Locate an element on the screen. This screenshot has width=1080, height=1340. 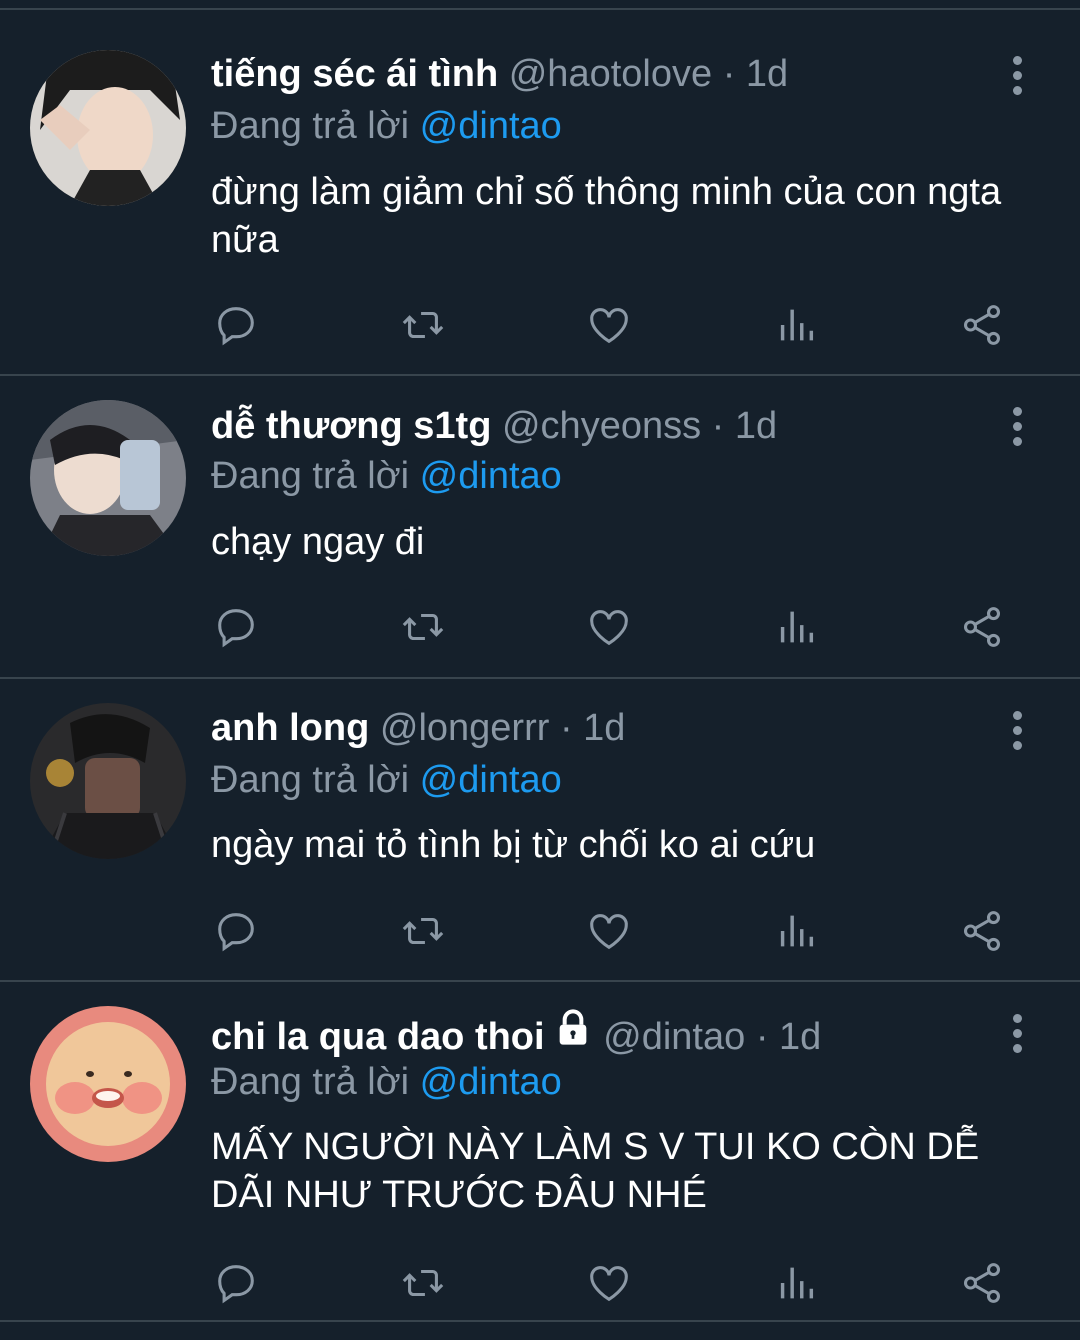
username-handle: @haotolove is located at coordinates (610, 74).